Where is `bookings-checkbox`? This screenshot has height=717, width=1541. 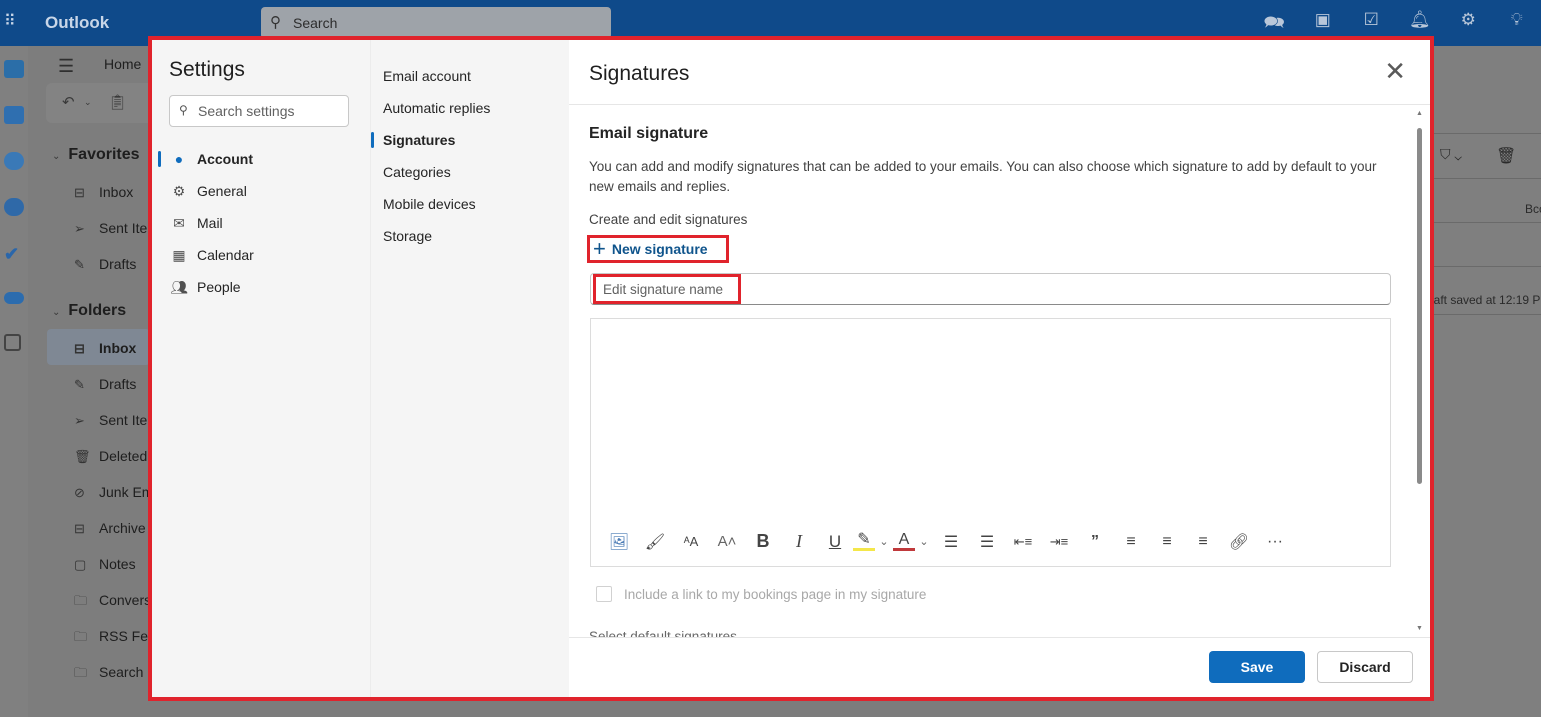 bookings-checkbox is located at coordinates (604, 594).